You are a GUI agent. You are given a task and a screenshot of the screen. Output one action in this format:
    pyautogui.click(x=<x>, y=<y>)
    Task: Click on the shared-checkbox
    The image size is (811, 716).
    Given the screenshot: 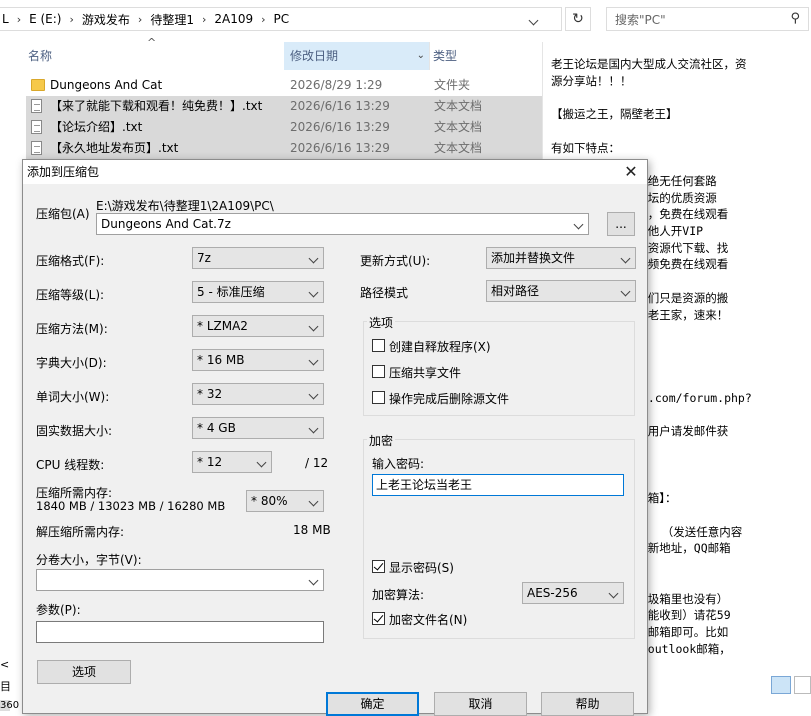 What is the action you would take?
    pyautogui.click(x=378, y=371)
    